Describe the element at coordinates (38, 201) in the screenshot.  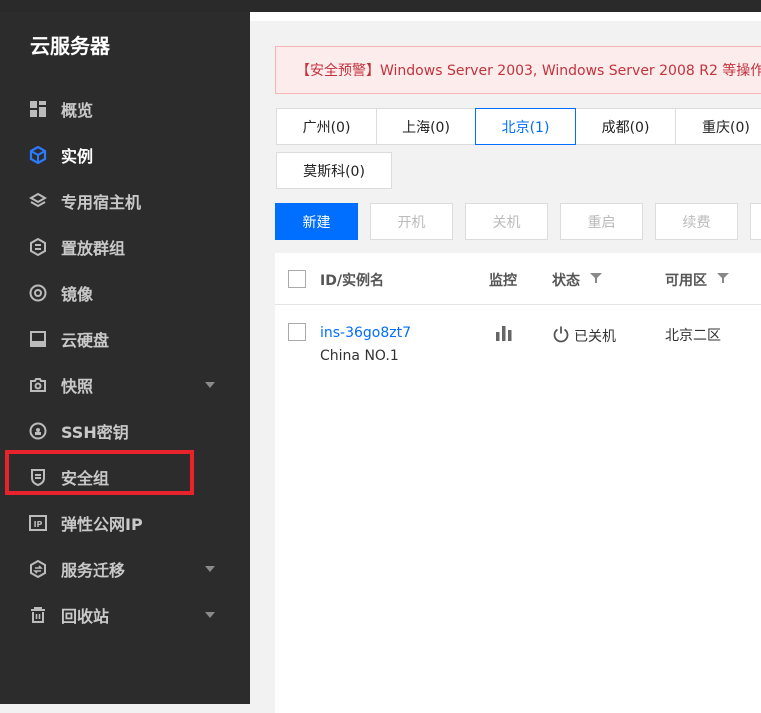
I see `layers-icon` at that location.